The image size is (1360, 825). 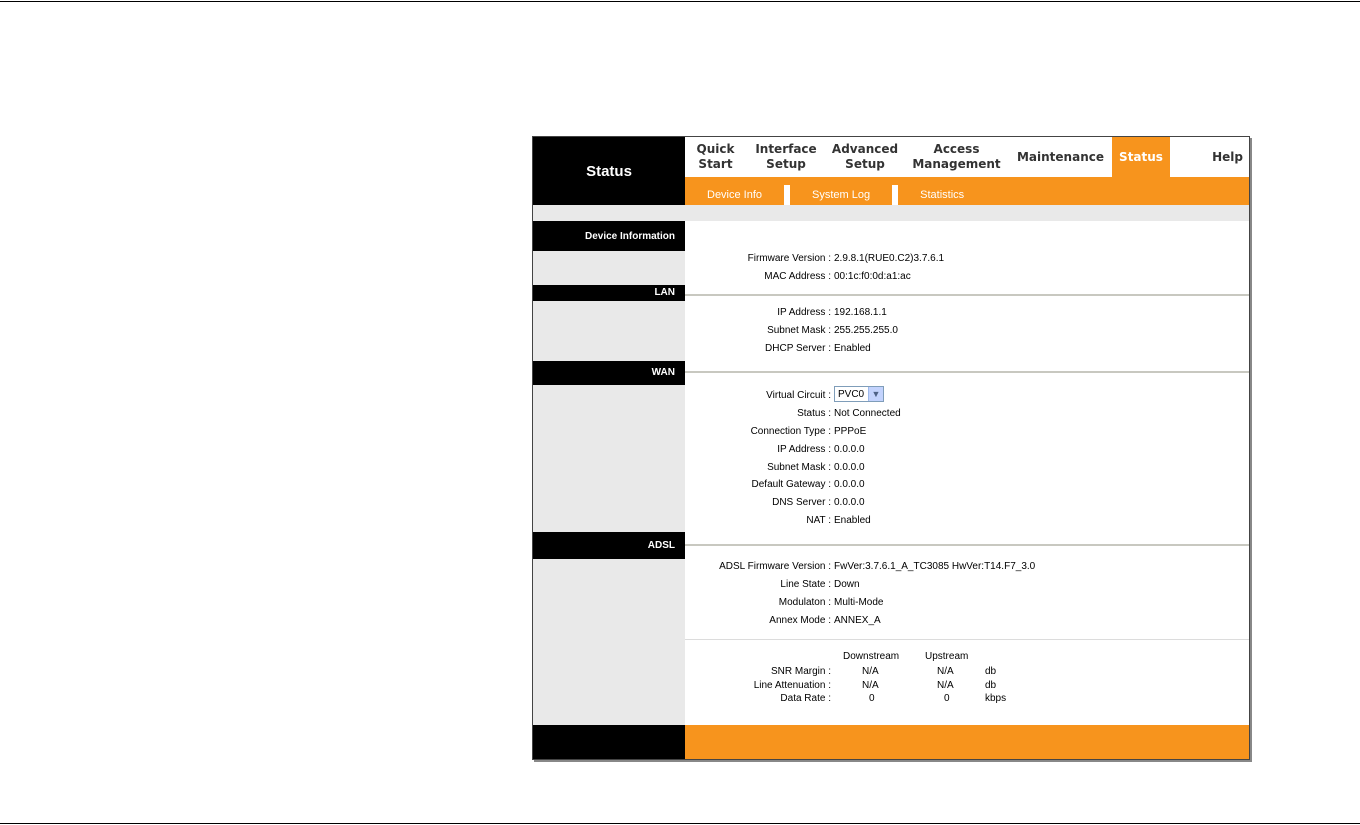 What do you see at coordinates (738, 195) in the screenshot?
I see `subnav-device-info: Device Info` at bounding box center [738, 195].